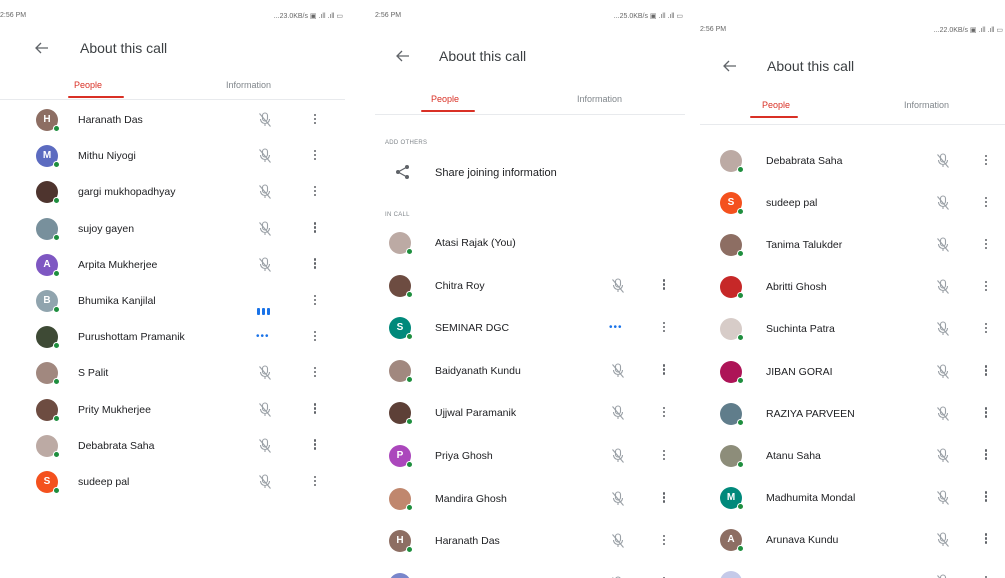 The height and width of the screenshot is (578, 1005). I want to click on participant-row: Ujjwal Paramanik, so click(530, 413).